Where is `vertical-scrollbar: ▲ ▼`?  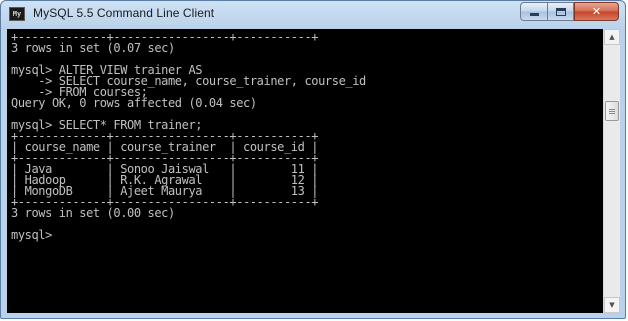
vertical-scrollbar: ▲ ▼ is located at coordinates (611, 171).